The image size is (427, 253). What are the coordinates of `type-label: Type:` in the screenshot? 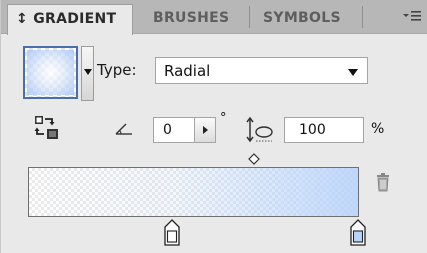 It's located at (117, 70).